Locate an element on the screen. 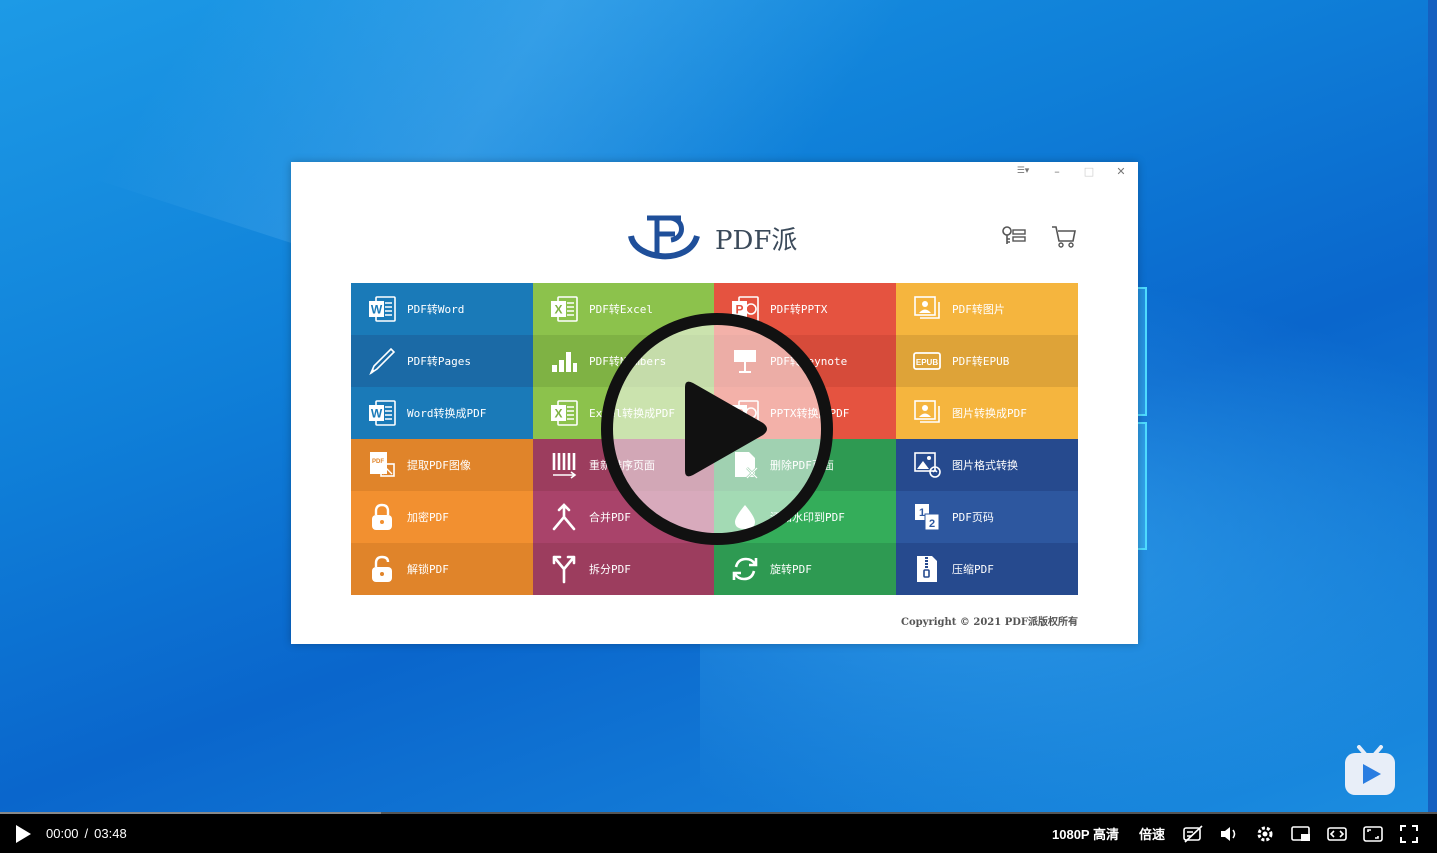 This screenshot has width=1437, height=853. close-button: ✕ is located at coordinates (1121, 171).